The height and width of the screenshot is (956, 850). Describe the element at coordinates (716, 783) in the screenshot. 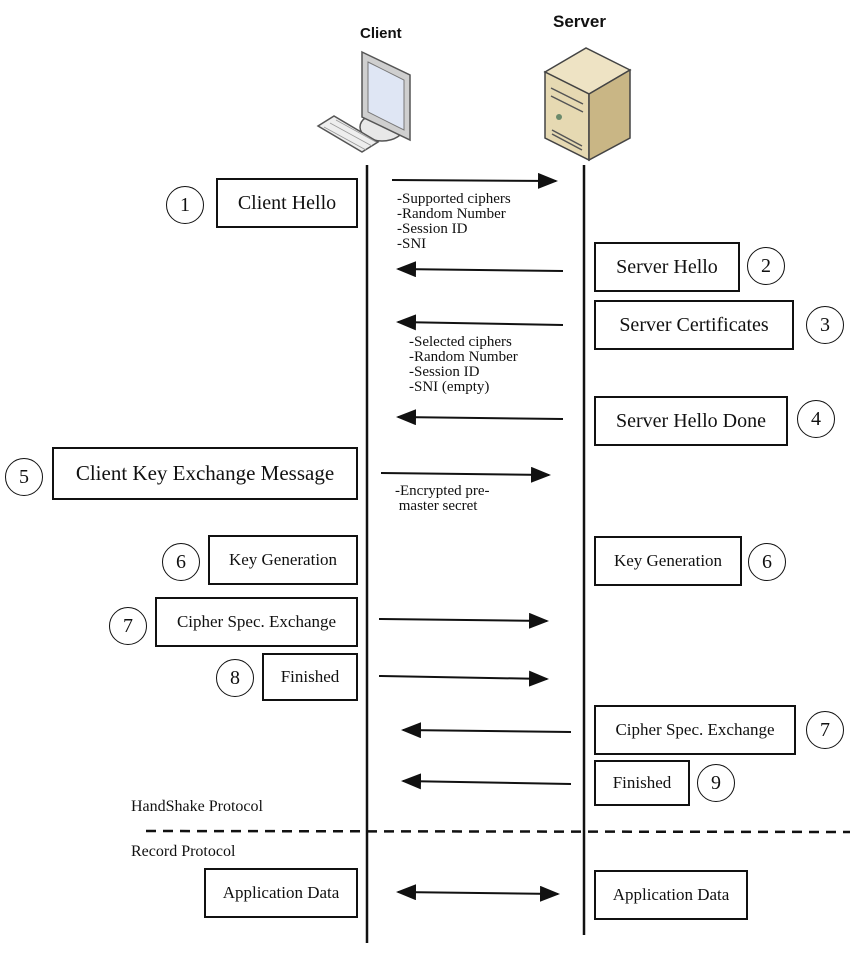

I see `step-number-9: 9` at that location.